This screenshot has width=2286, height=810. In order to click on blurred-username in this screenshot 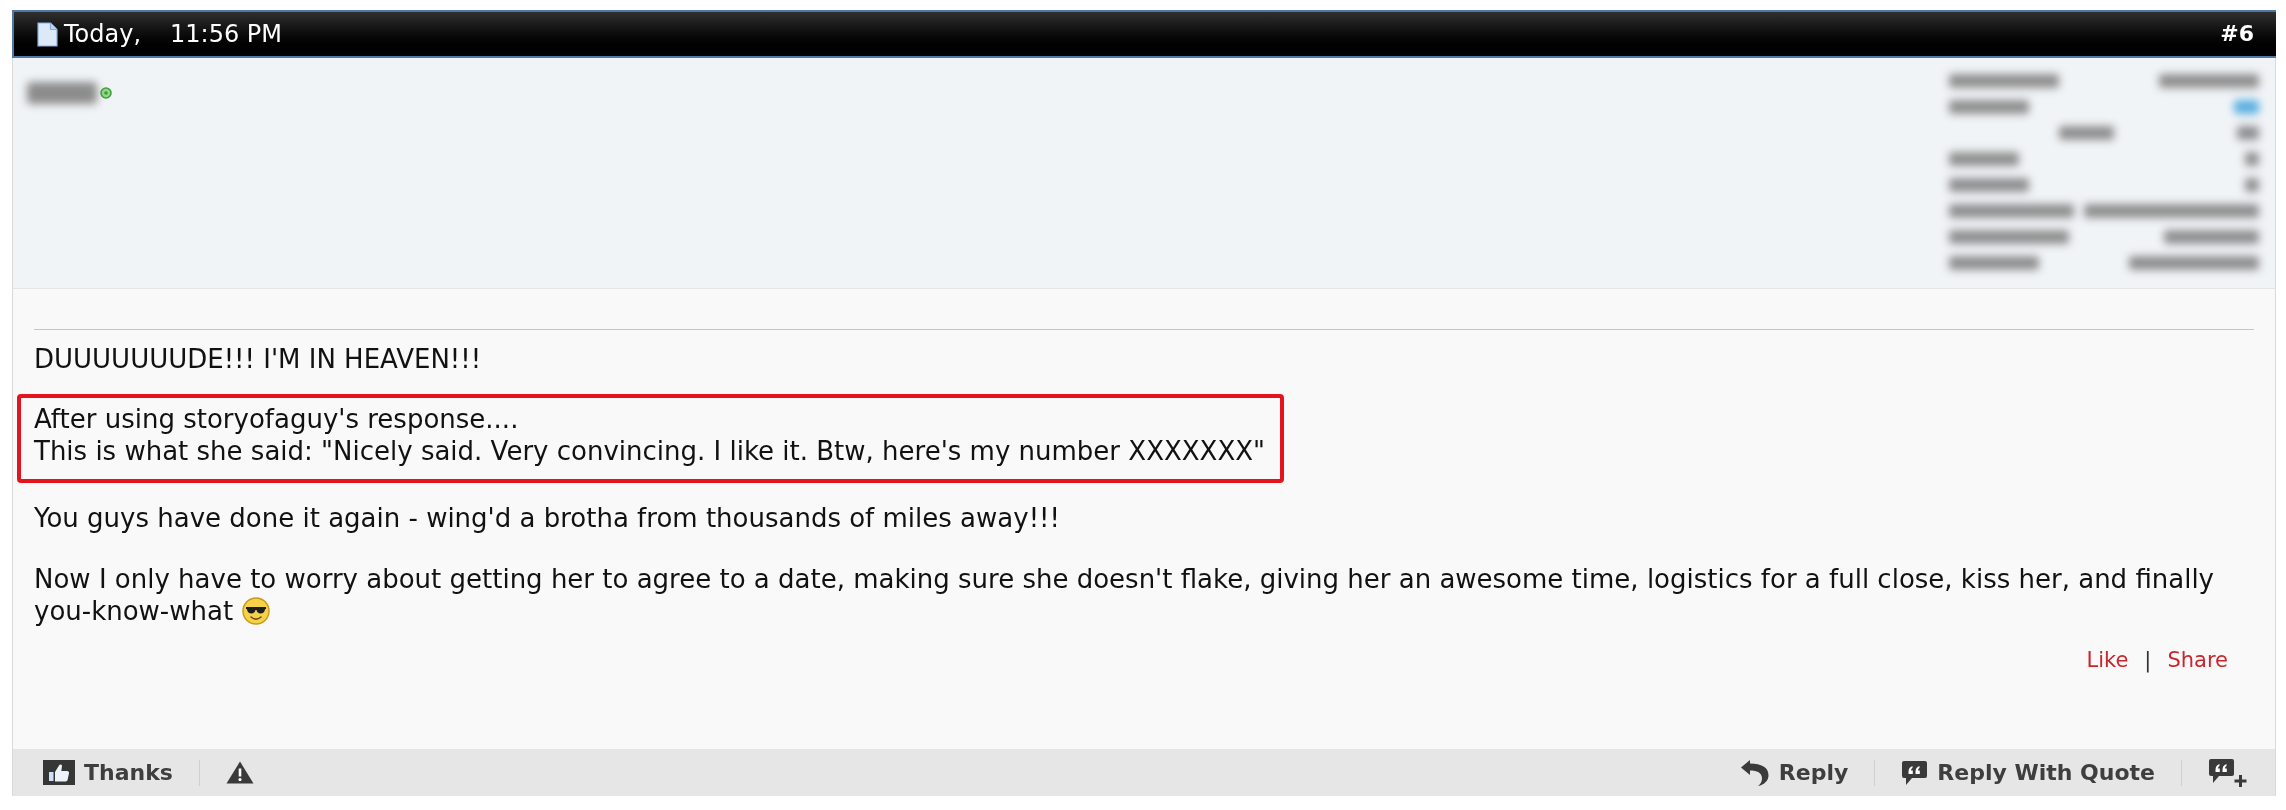, I will do `click(62, 93)`.